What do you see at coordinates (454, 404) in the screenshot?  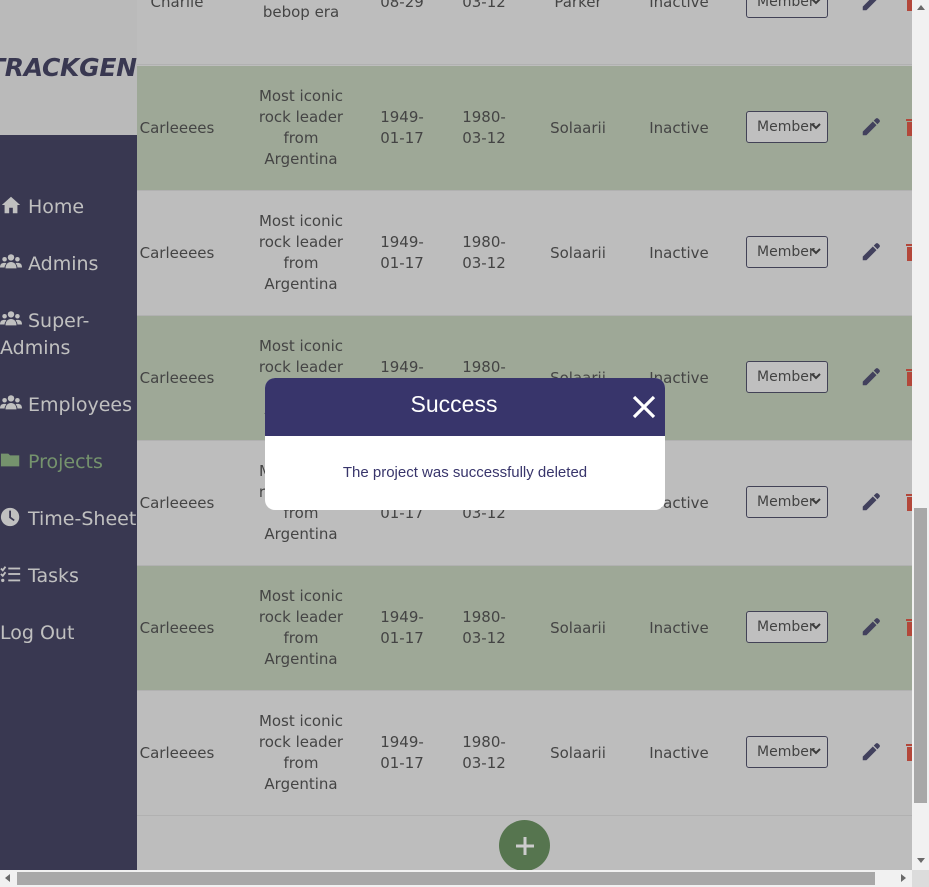 I see `modal-title: Success` at bounding box center [454, 404].